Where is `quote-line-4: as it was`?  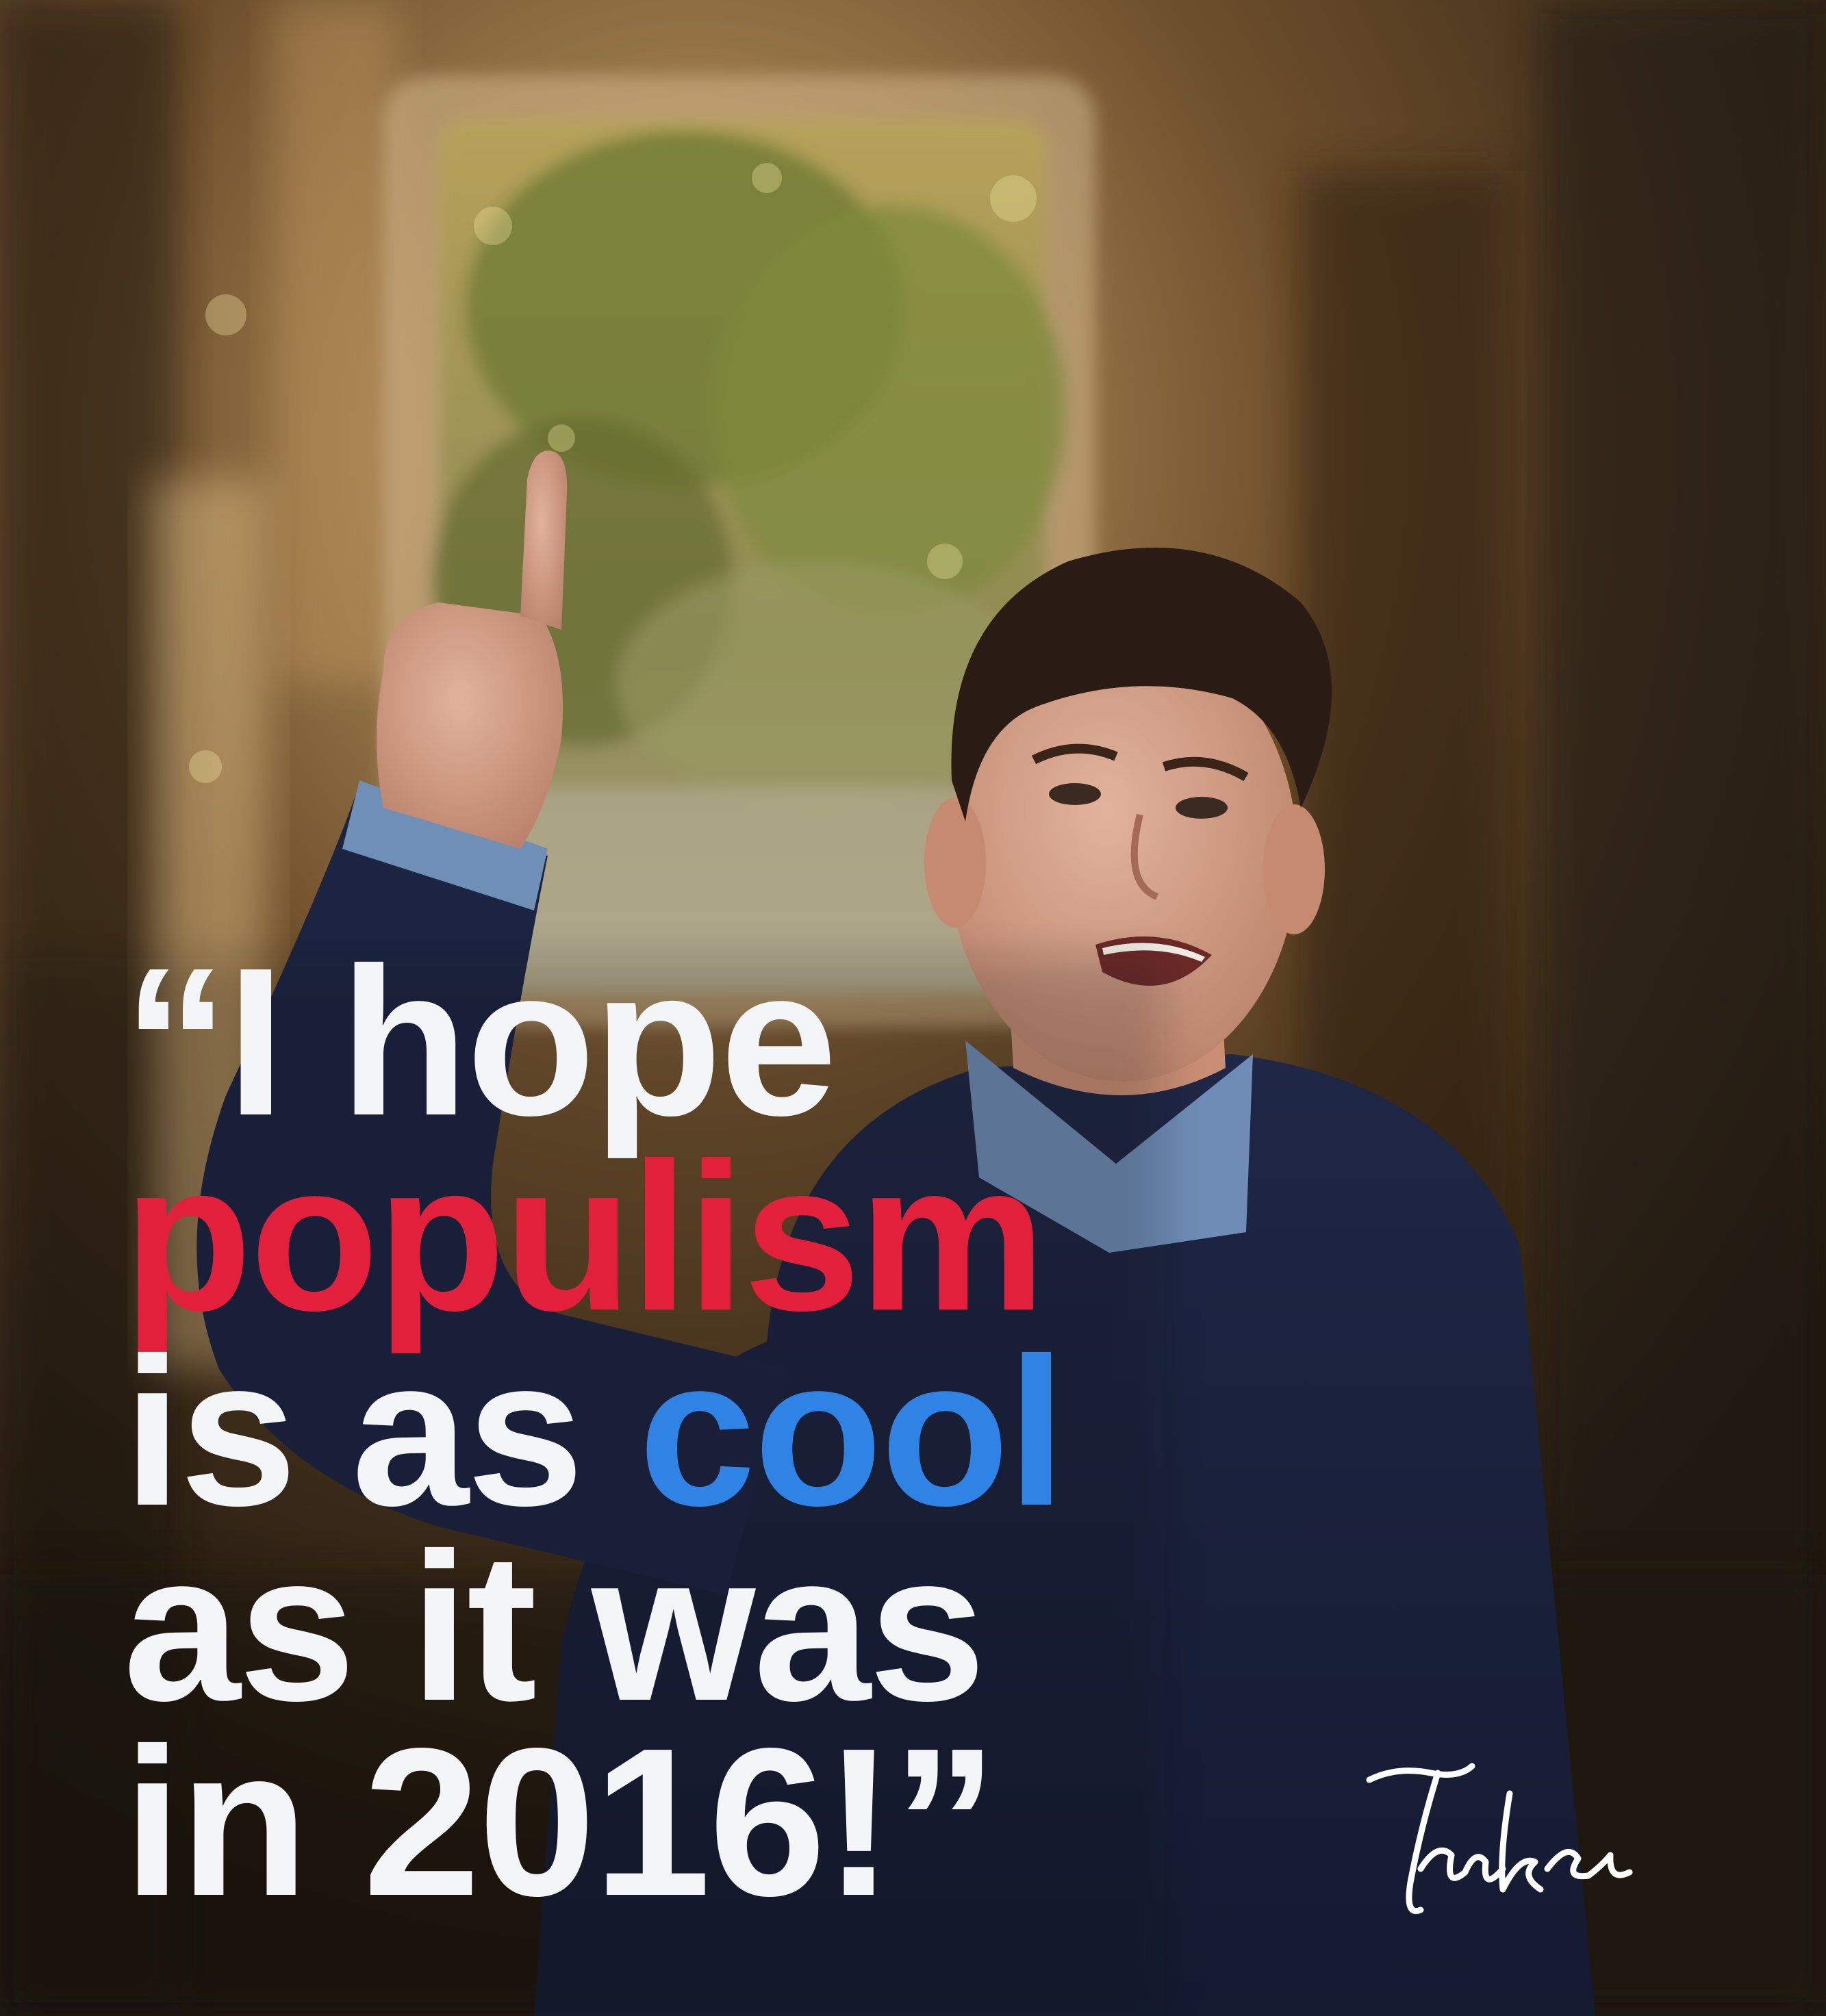 quote-line-4: as it was is located at coordinates (554, 1627).